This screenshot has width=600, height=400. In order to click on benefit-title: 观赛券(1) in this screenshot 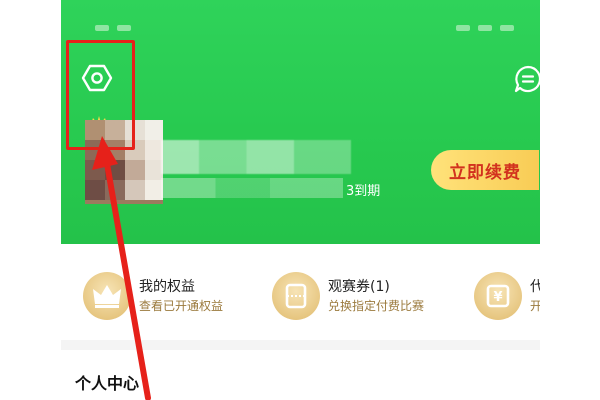, I will do `click(359, 287)`.